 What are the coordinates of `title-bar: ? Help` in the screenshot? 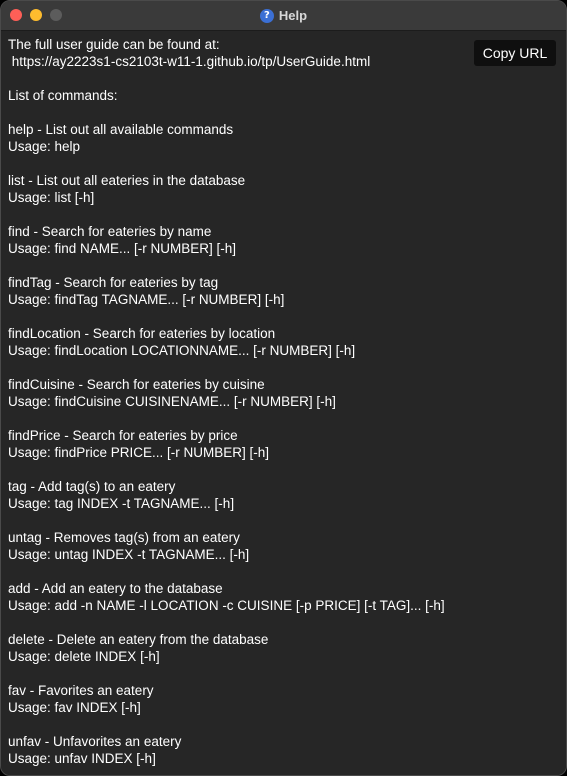 It's located at (283, 16).